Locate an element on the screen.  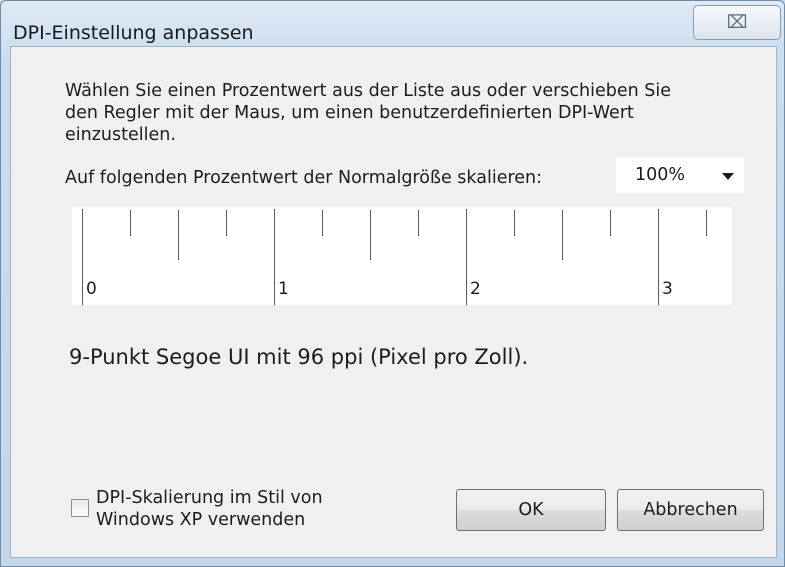
dpi-ruler: 0 1 2 3 is located at coordinates (402, 255).